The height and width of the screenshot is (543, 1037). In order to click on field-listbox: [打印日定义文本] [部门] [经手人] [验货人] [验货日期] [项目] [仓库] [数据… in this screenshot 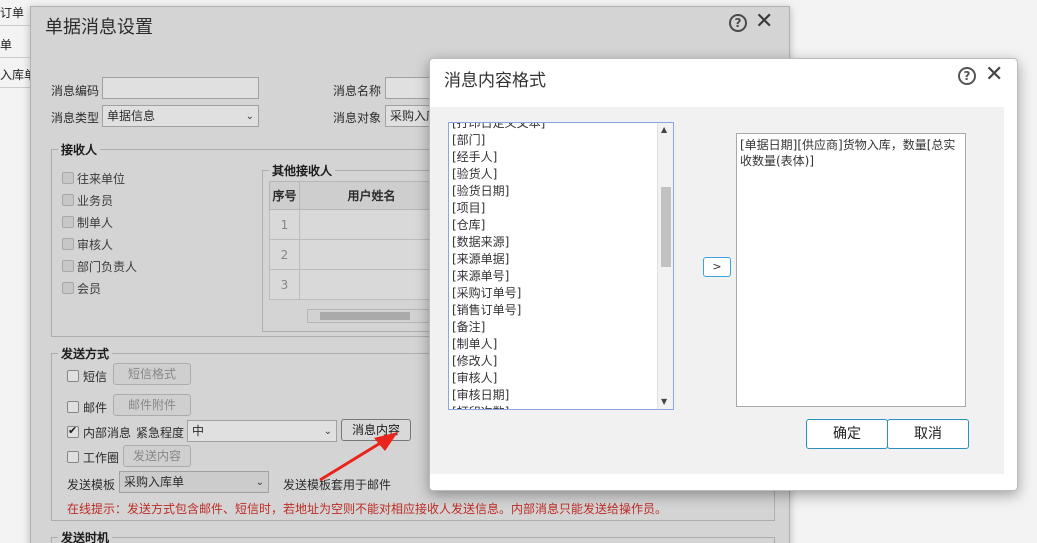, I will do `click(561, 266)`.